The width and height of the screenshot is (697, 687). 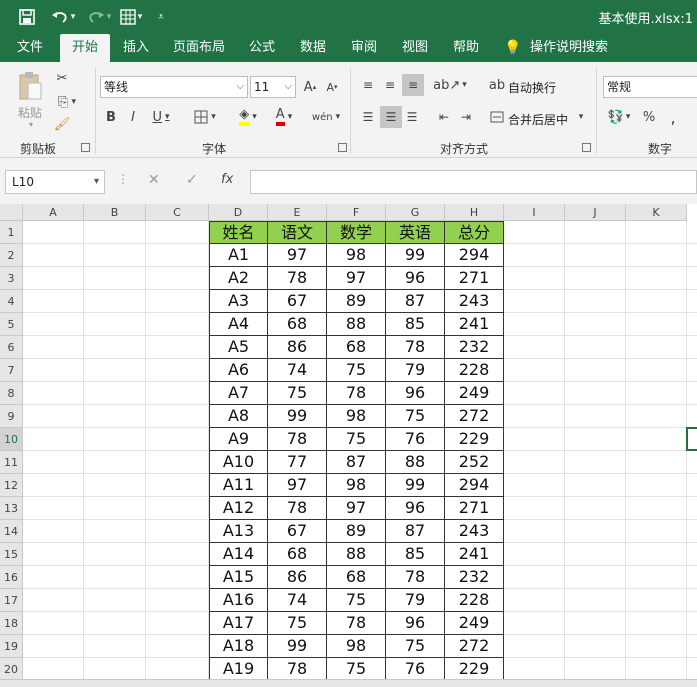 I want to click on table-cell: A8, so click(x=238, y=416).